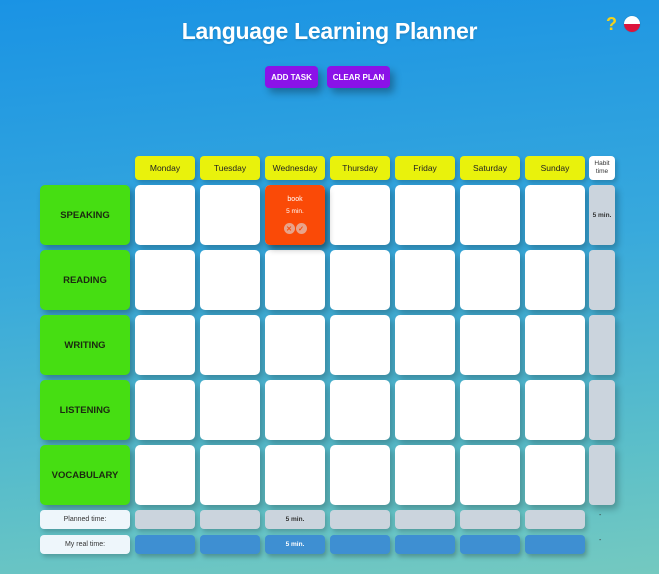 This screenshot has height=574, width=659. What do you see at coordinates (301, 228) in the screenshot?
I see `check-circle-icon: ✓` at bounding box center [301, 228].